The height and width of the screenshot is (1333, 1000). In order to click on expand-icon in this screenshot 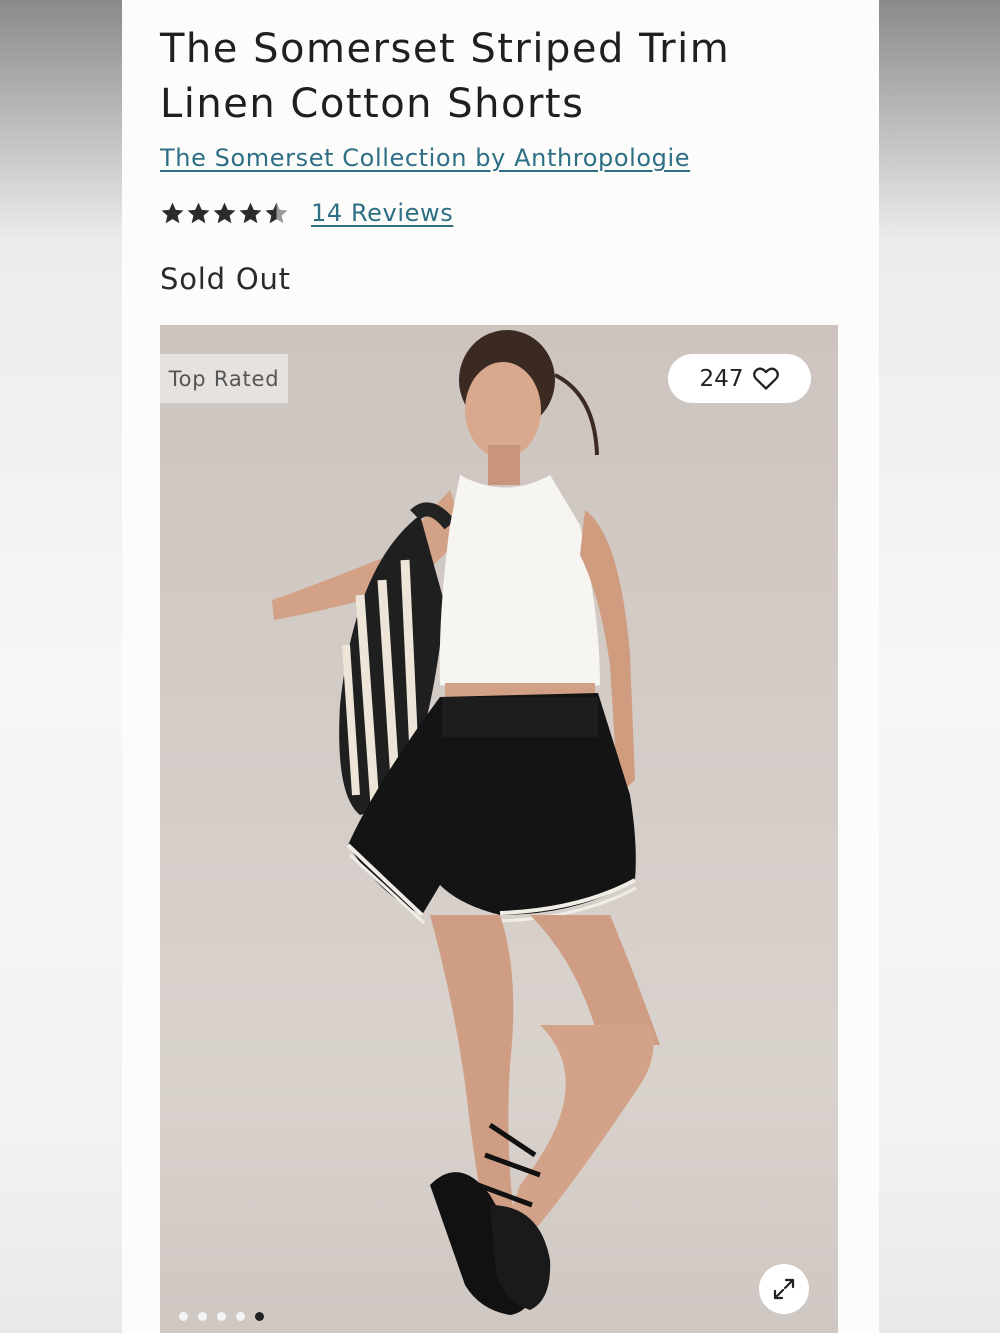, I will do `click(784, 1289)`.